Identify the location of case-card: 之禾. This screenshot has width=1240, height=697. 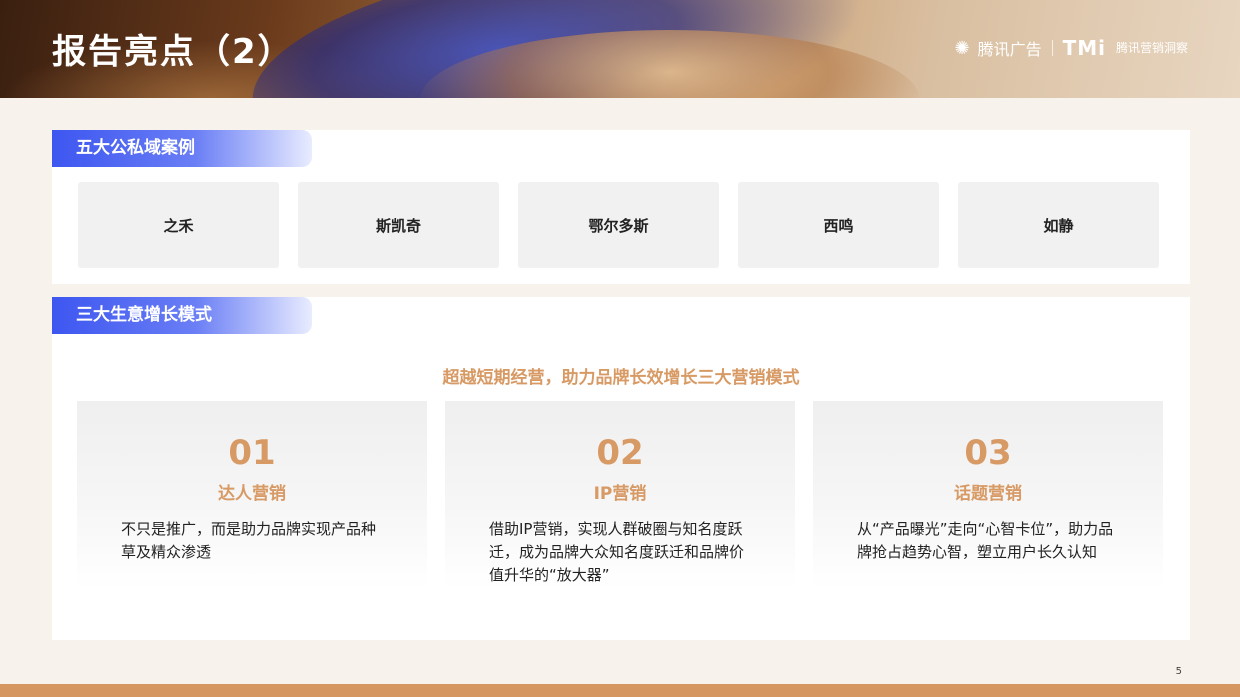
(178, 225).